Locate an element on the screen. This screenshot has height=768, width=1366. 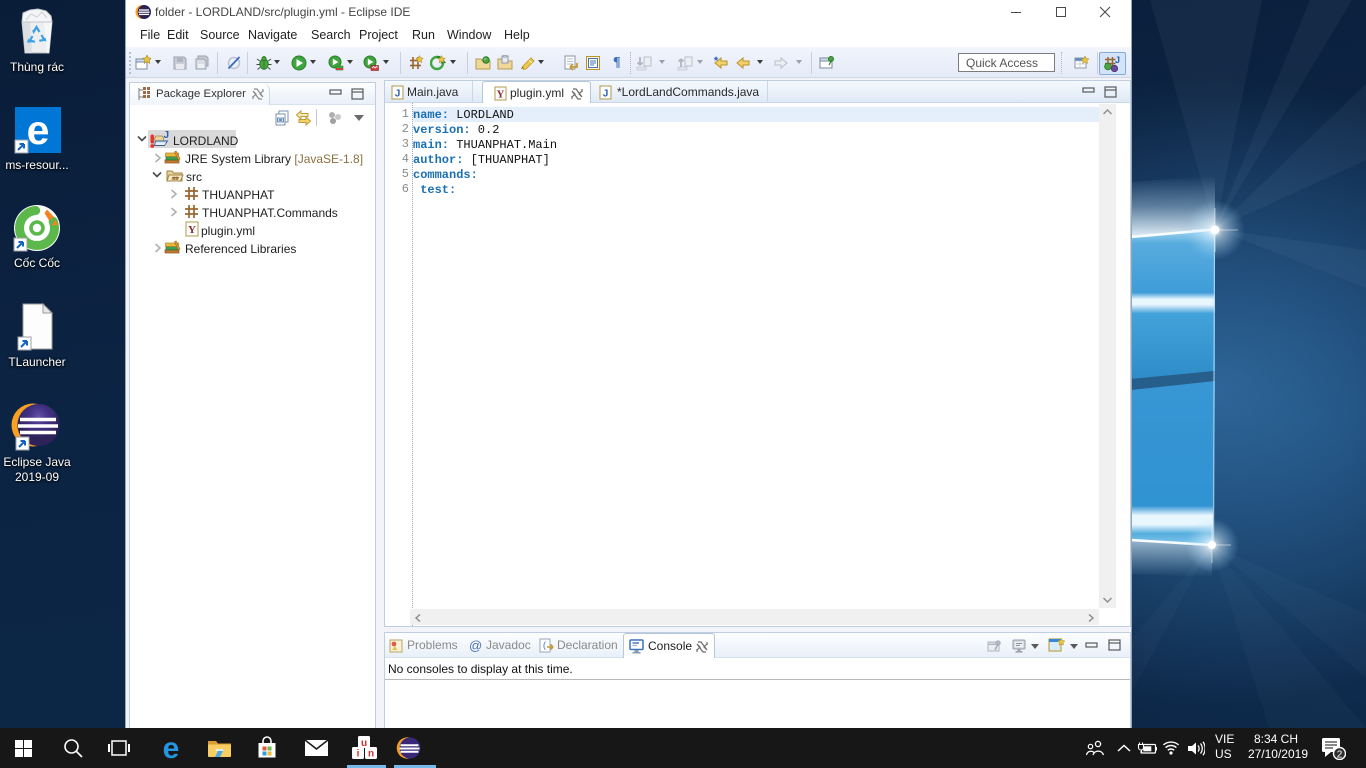
svg-text: n is located at coordinates (370, 754).